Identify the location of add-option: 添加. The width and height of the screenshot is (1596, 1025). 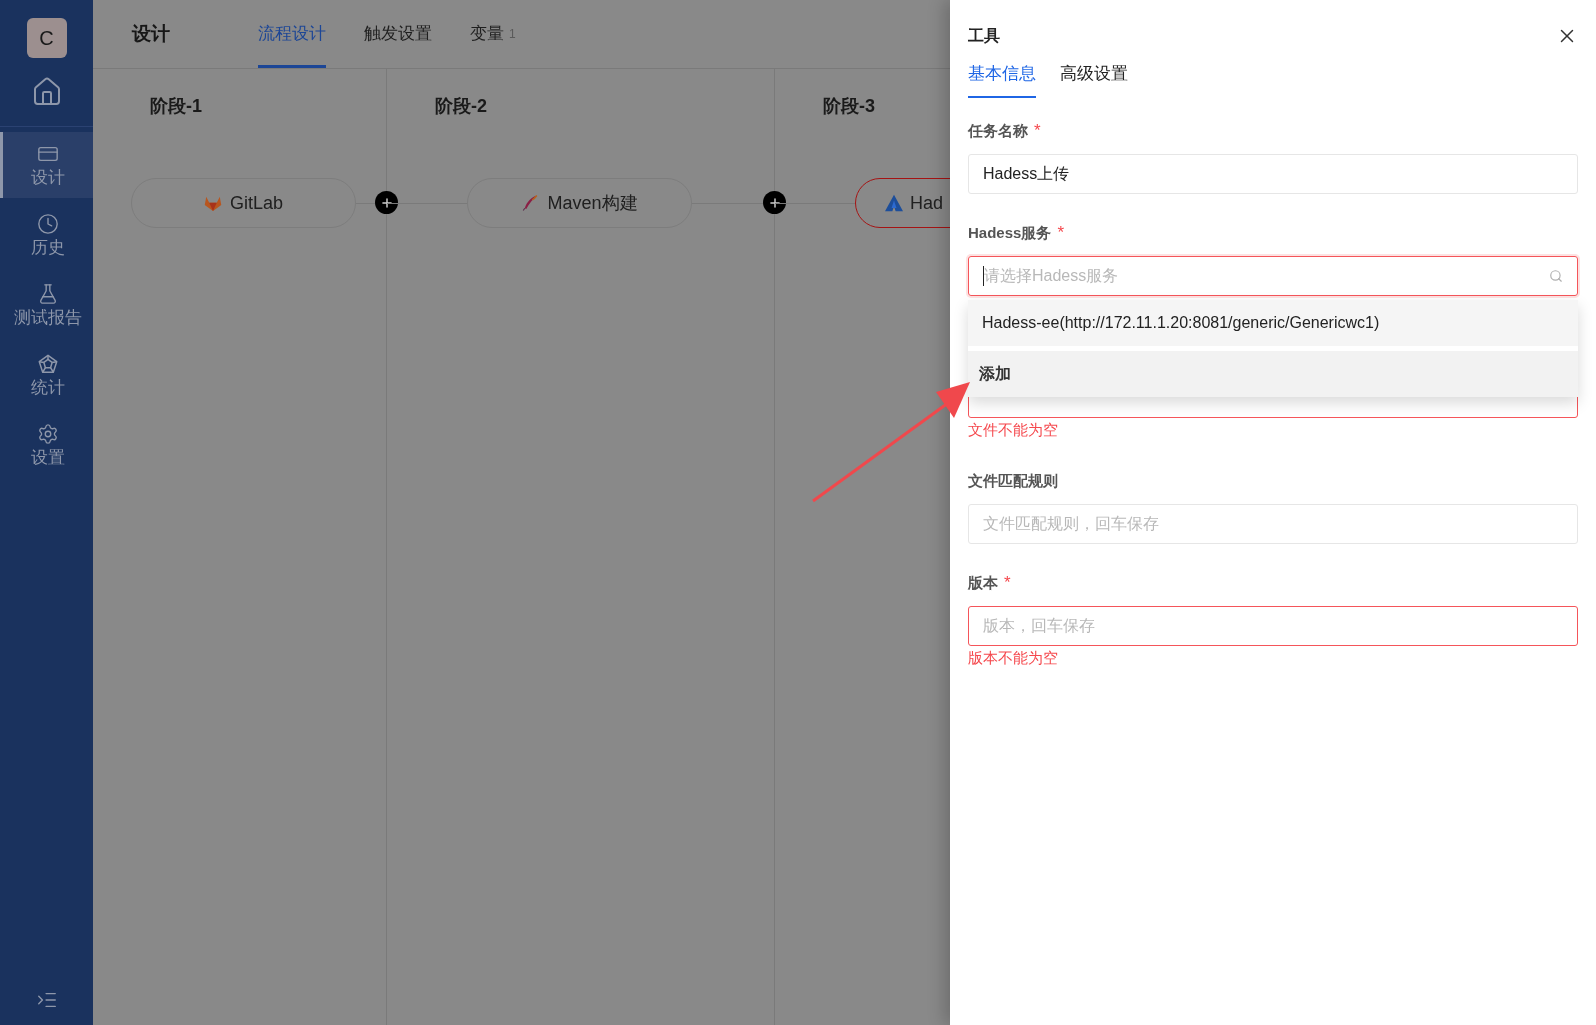
(1273, 374).